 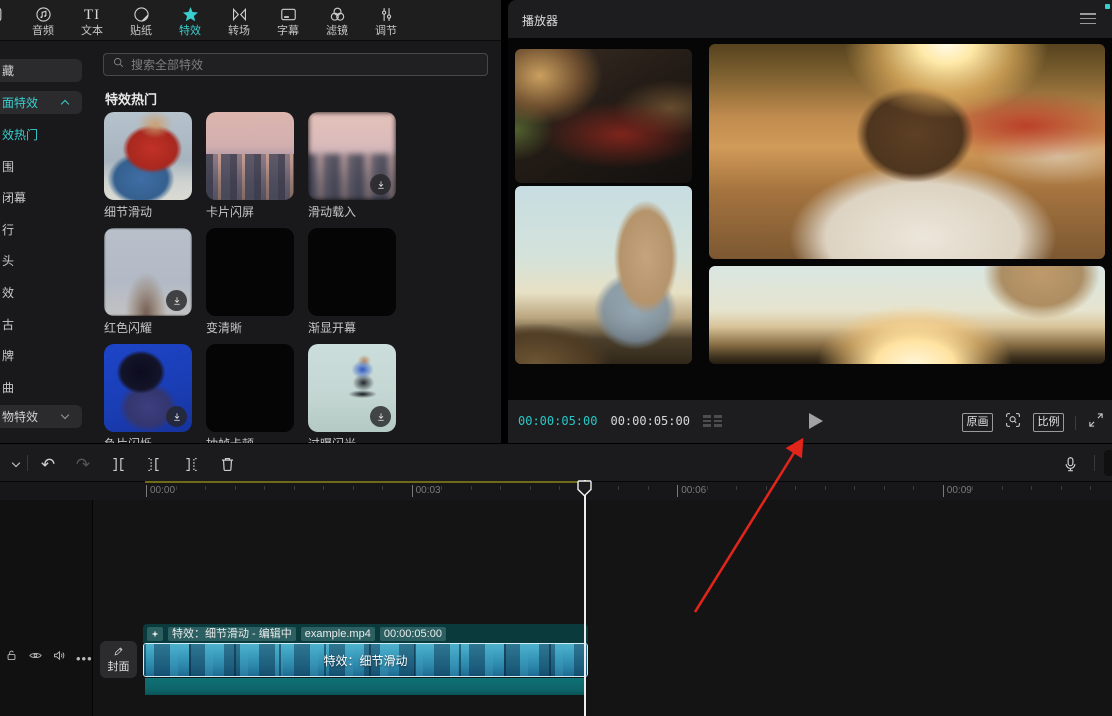 I want to click on playhead-handle, so click(x=584, y=491).